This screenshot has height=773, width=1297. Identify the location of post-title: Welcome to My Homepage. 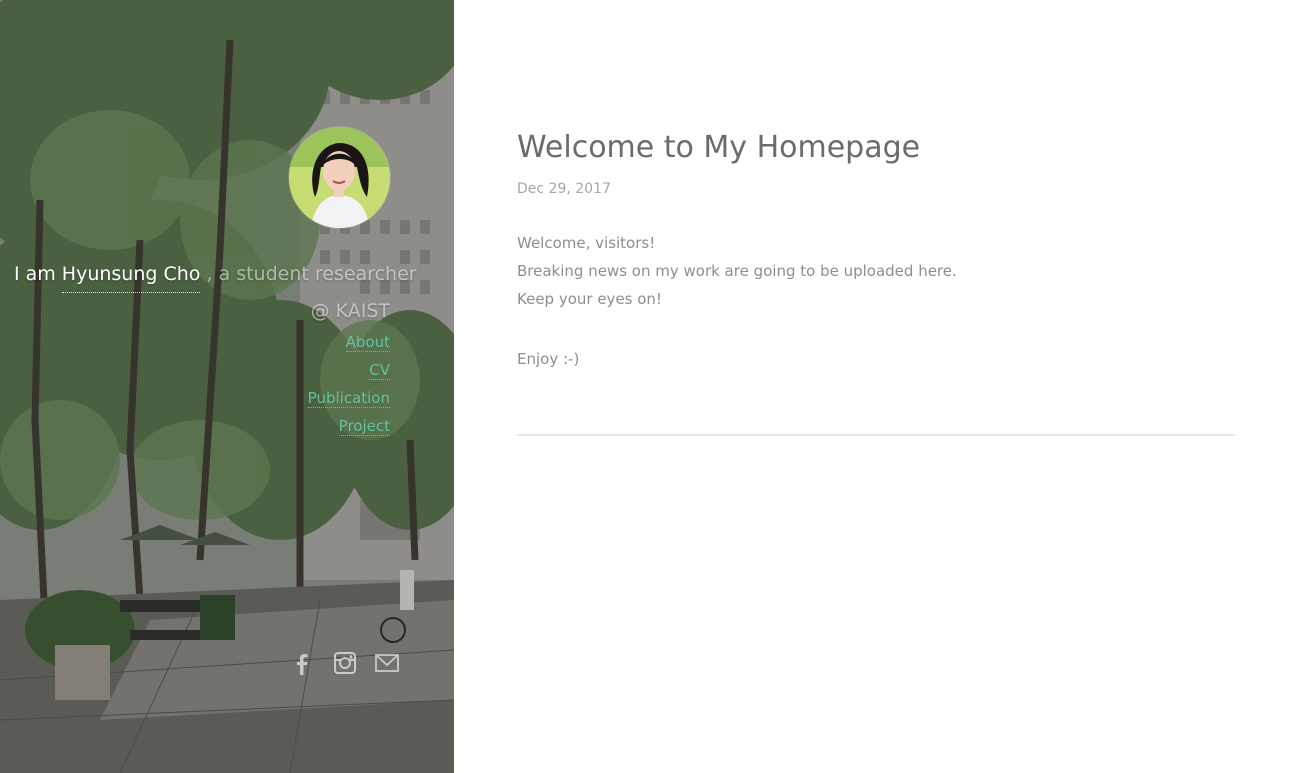
(718, 147).